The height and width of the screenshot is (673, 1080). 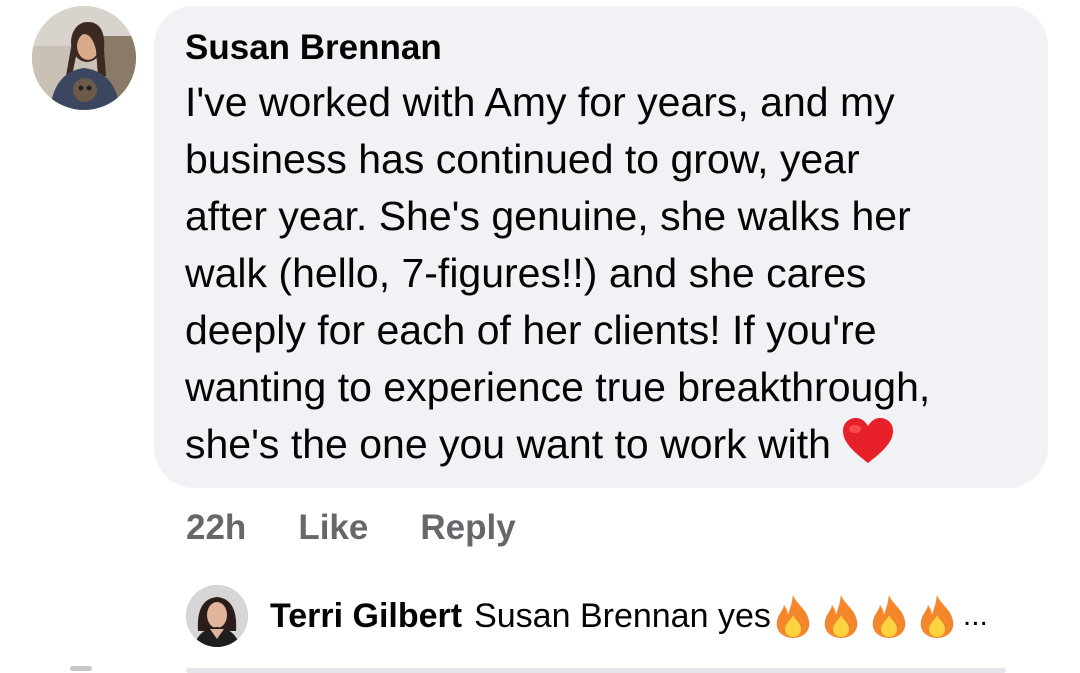 I want to click on comment-line-last: she's the one you want to work with, so click(x=605, y=444).